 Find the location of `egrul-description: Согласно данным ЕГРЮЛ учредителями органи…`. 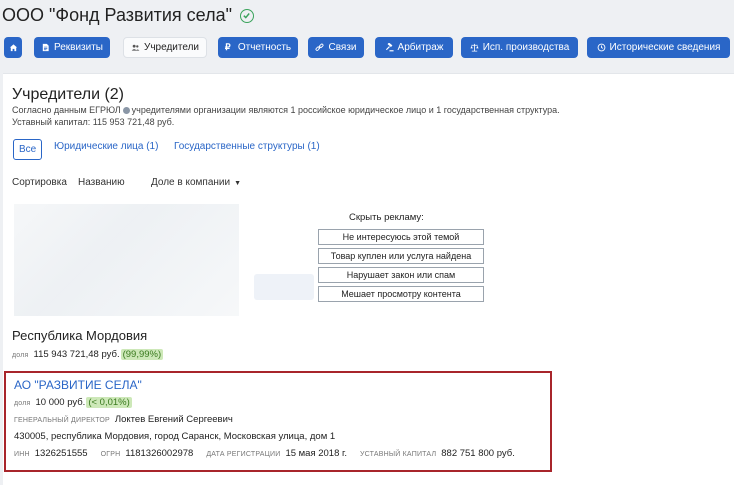

egrul-description: Согласно данным ЕГРЮЛ учредителями органи… is located at coordinates (286, 110).